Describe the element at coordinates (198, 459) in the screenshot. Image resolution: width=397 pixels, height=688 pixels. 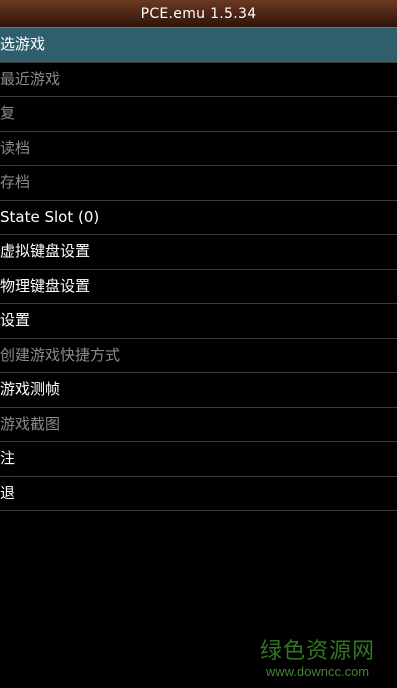
I see `menu-item-reset: 注` at that location.